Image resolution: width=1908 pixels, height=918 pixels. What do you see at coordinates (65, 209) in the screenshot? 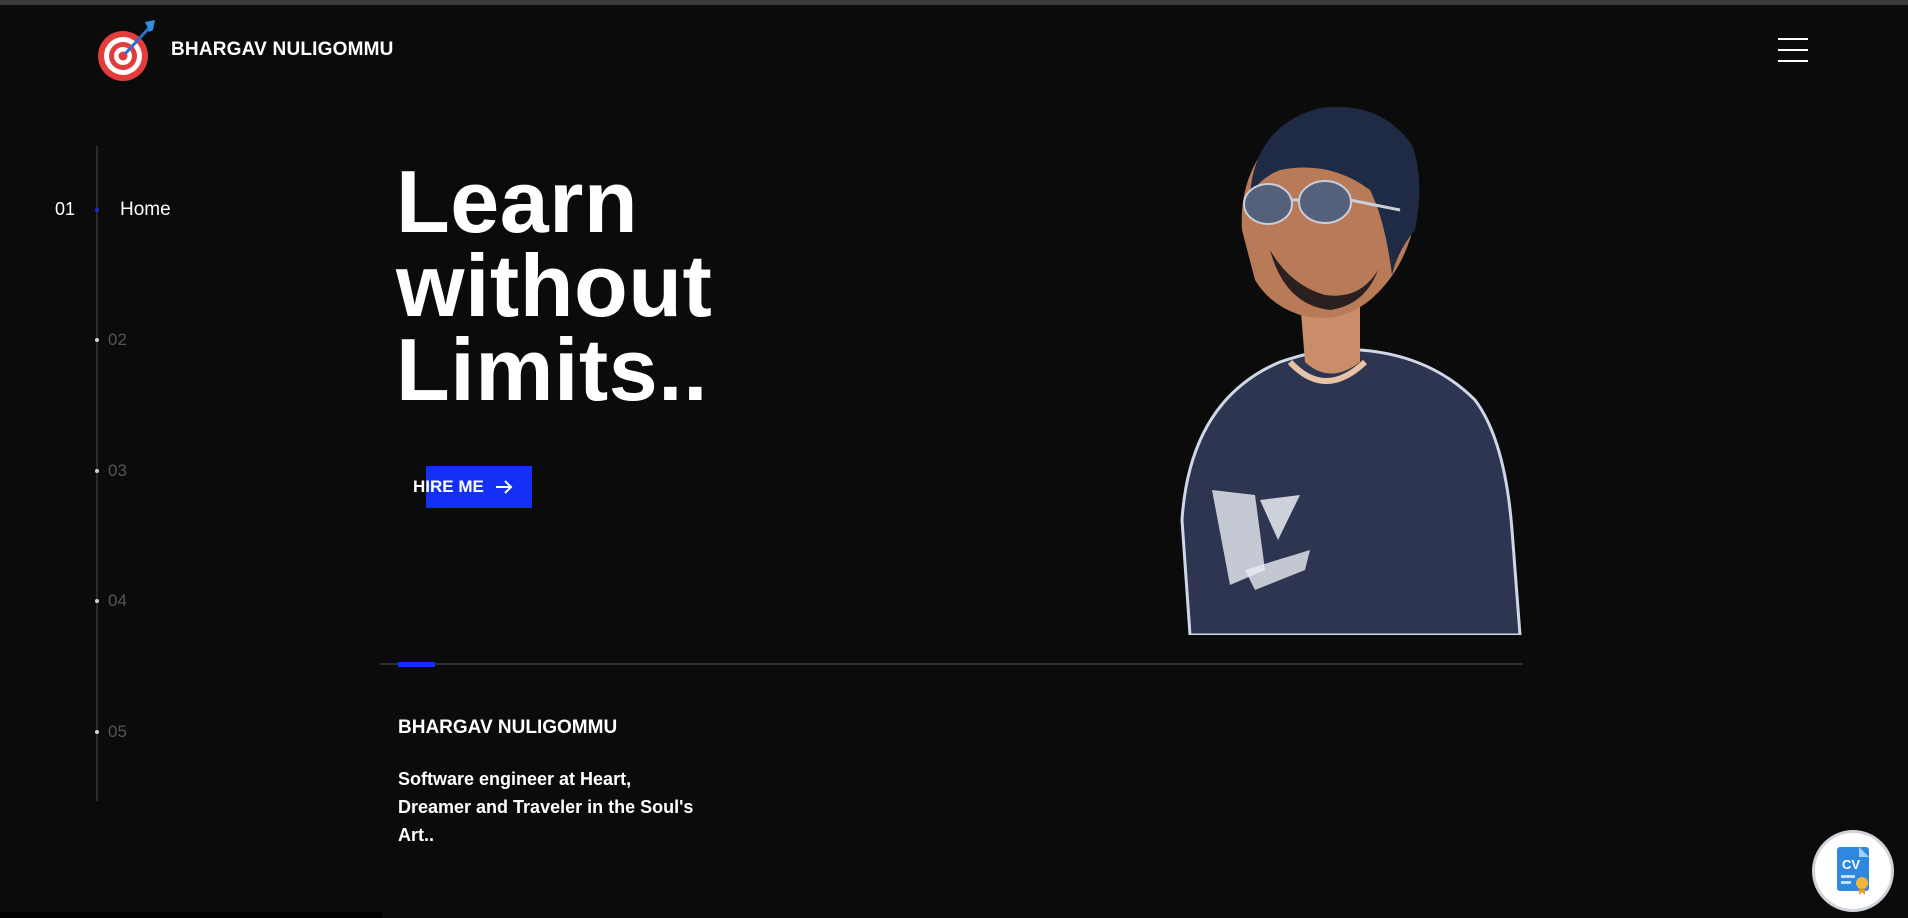
I see `side-nav-active-number: 01` at bounding box center [65, 209].